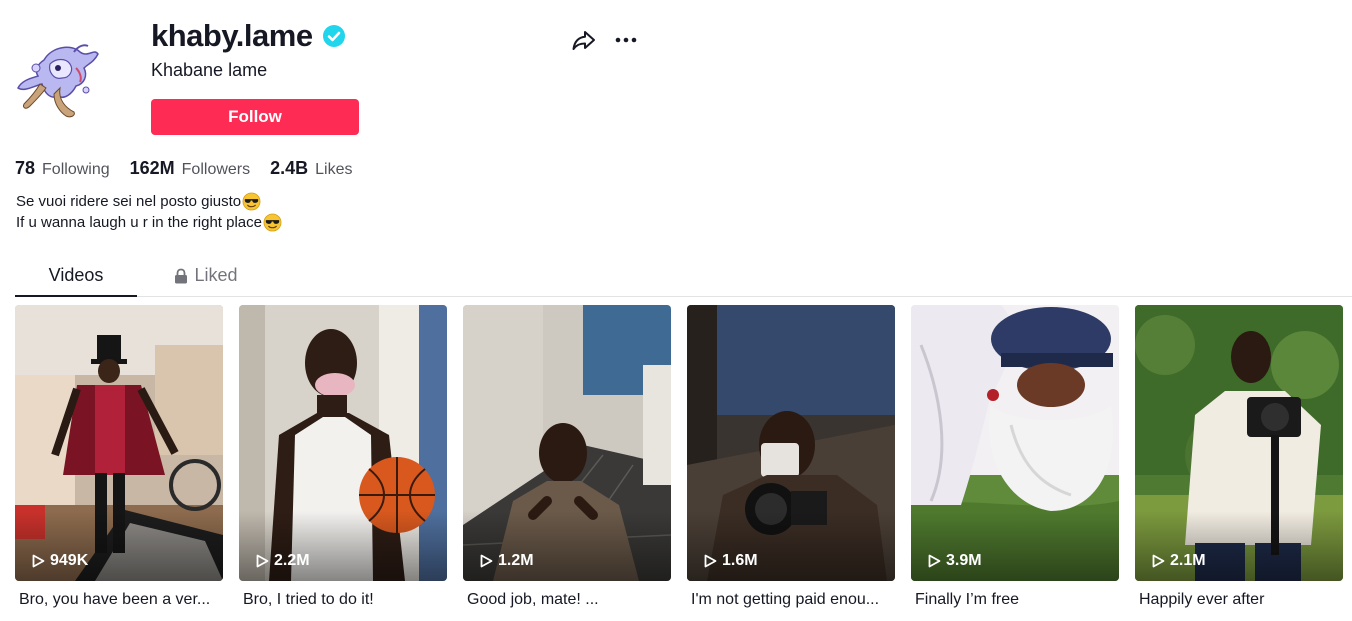  I want to click on video-thumbnail: 3.9M, so click(1015, 443).